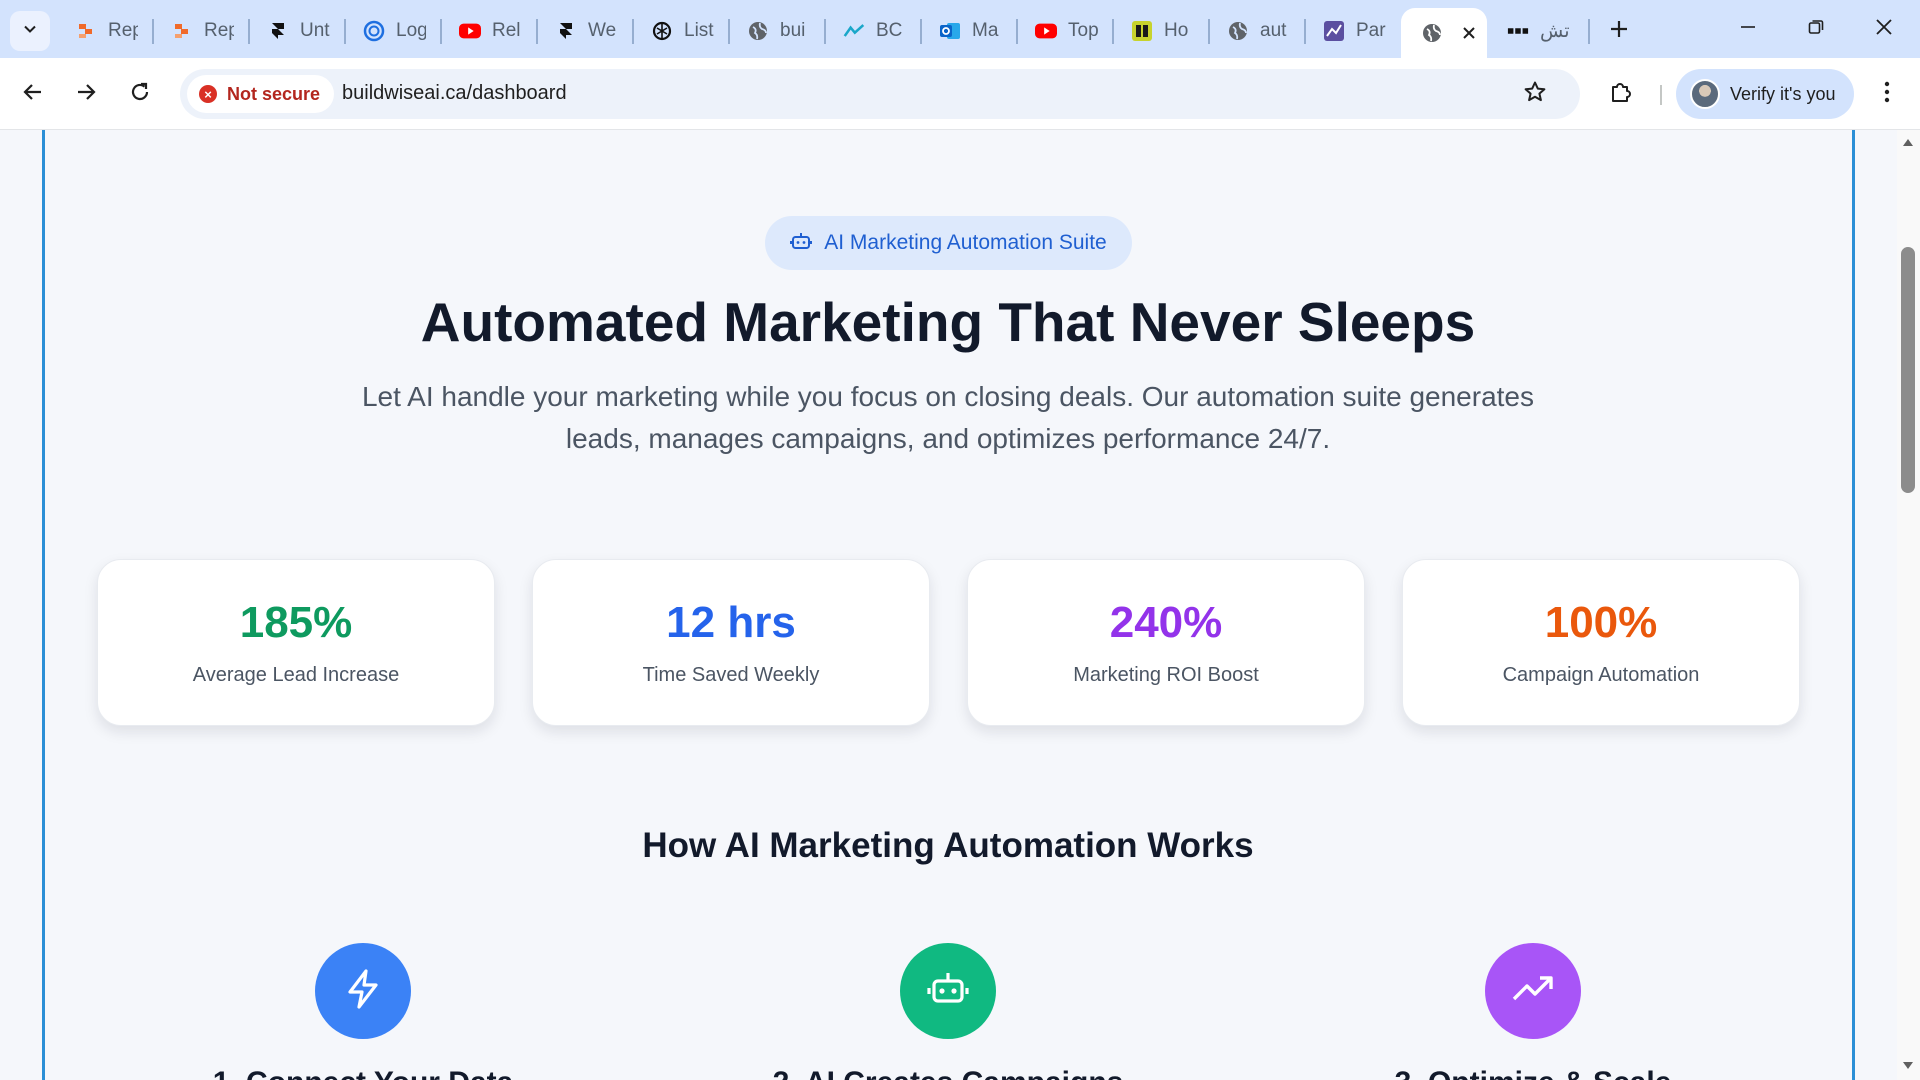 This screenshot has height=1080, width=1920. Describe the element at coordinates (948, 322) in the screenshot. I see `page-title: Automated Marketing That Never Sleeps` at that location.